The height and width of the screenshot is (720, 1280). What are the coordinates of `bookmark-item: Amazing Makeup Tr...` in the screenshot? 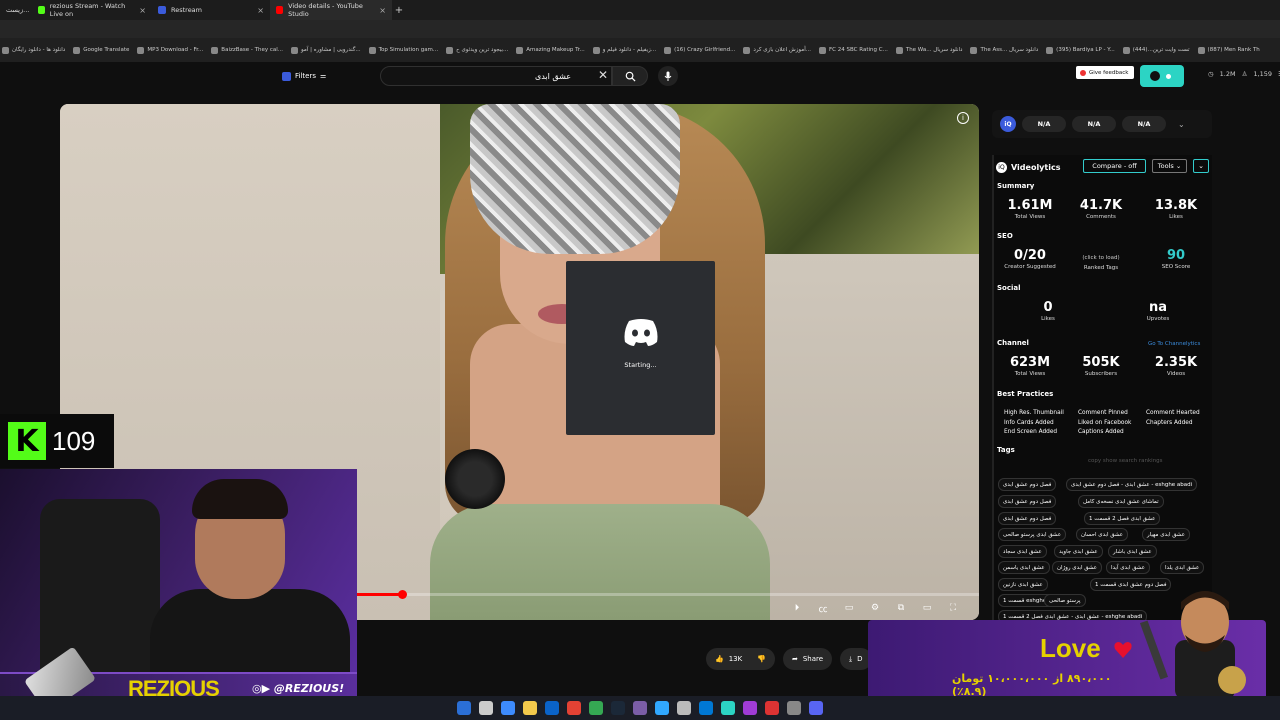 It's located at (550, 50).